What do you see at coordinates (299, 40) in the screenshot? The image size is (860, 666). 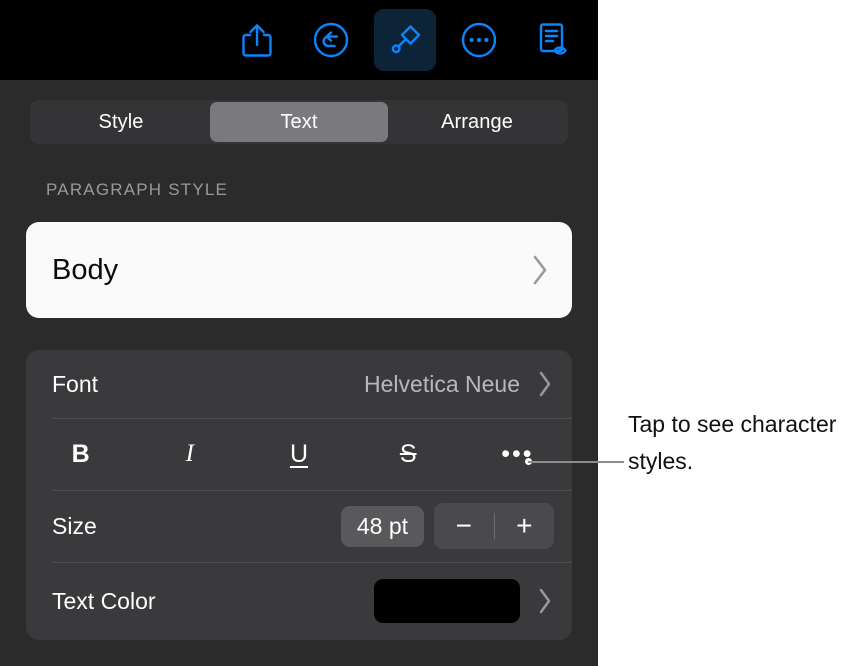 I see `top-toolbar` at bounding box center [299, 40].